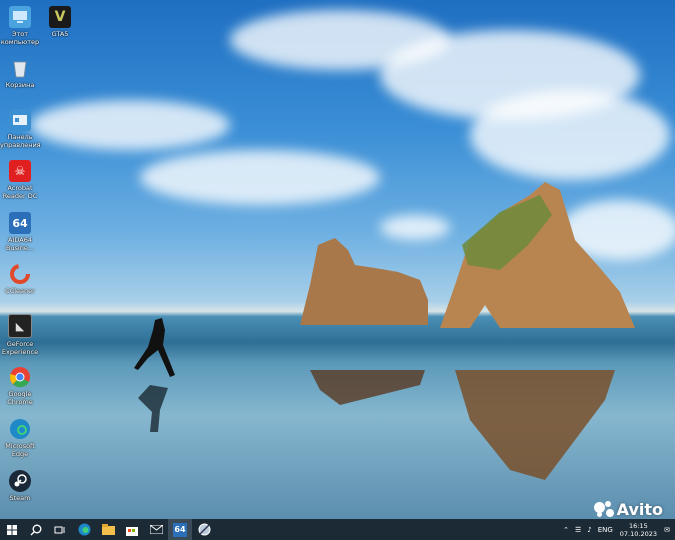 The image size is (675, 540). I want to click on network-icon: ☰, so click(578, 530).